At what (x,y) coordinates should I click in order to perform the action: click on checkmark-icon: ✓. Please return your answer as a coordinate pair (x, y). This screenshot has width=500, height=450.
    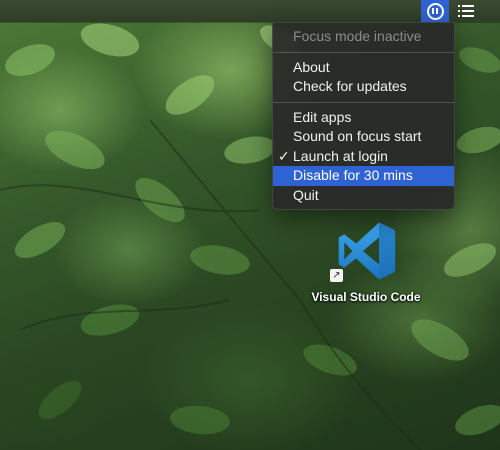
    Looking at the image, I should click on (284, 155).